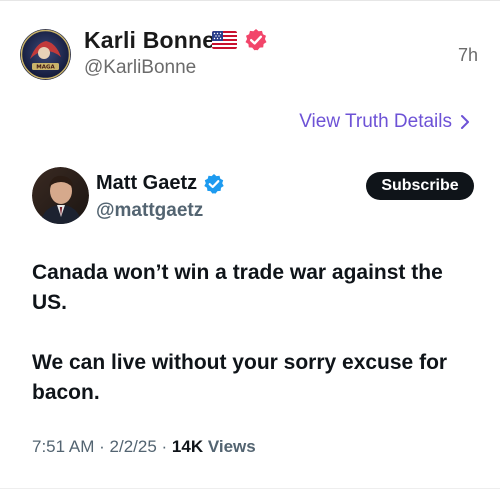 This screenshot has width=500, height=490. Describe the element at coordinates (60, 195) in the screenshot. I see `tweet-author-avatar` at that location.